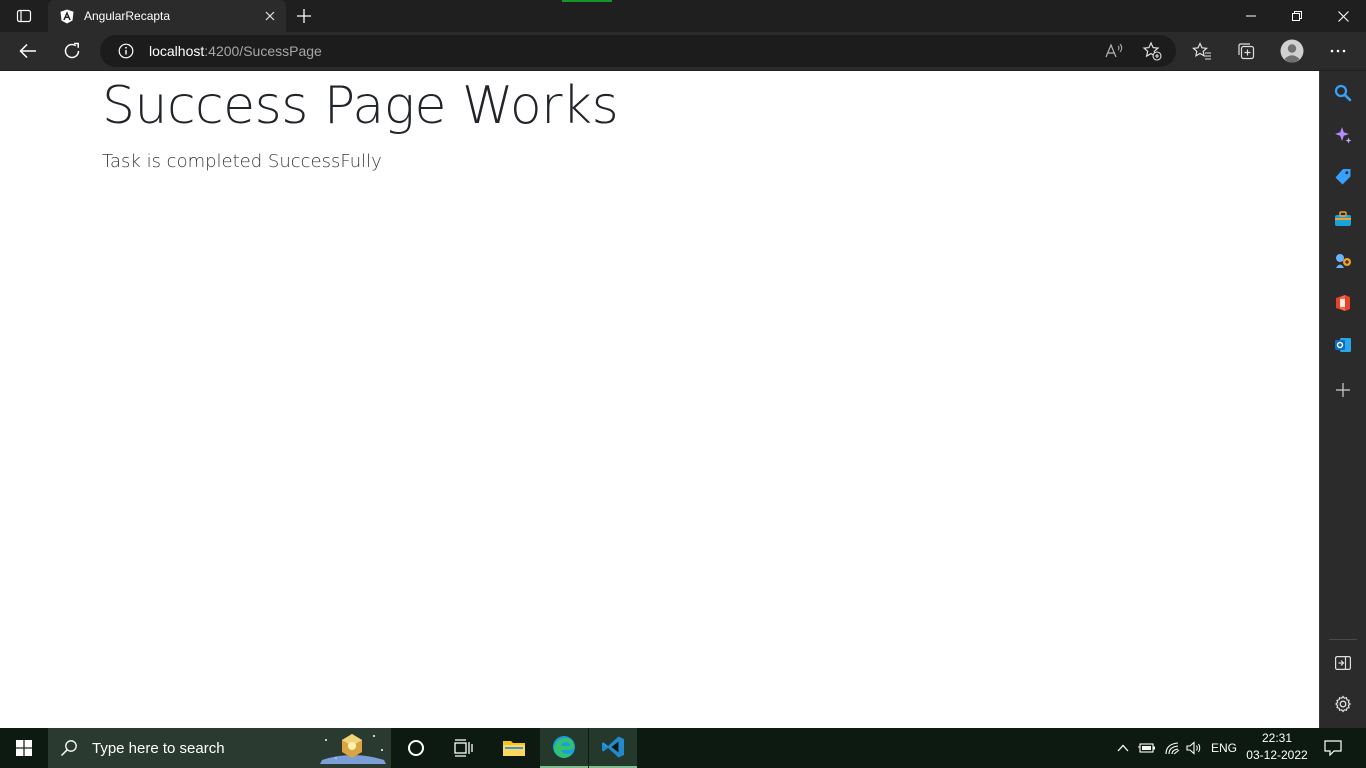 The image size is (1366, 768). What do you see at coordinates (67, 16) in the screenshot?
I see `angular-favicon-icon` at bounding box center [67, 16].